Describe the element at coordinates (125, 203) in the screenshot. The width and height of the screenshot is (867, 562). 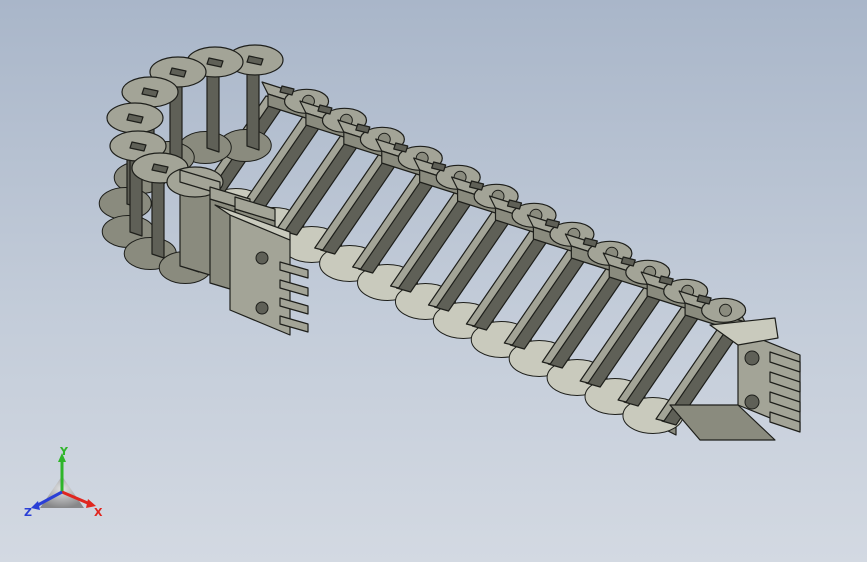
I see `bend-link-lower` at that location.